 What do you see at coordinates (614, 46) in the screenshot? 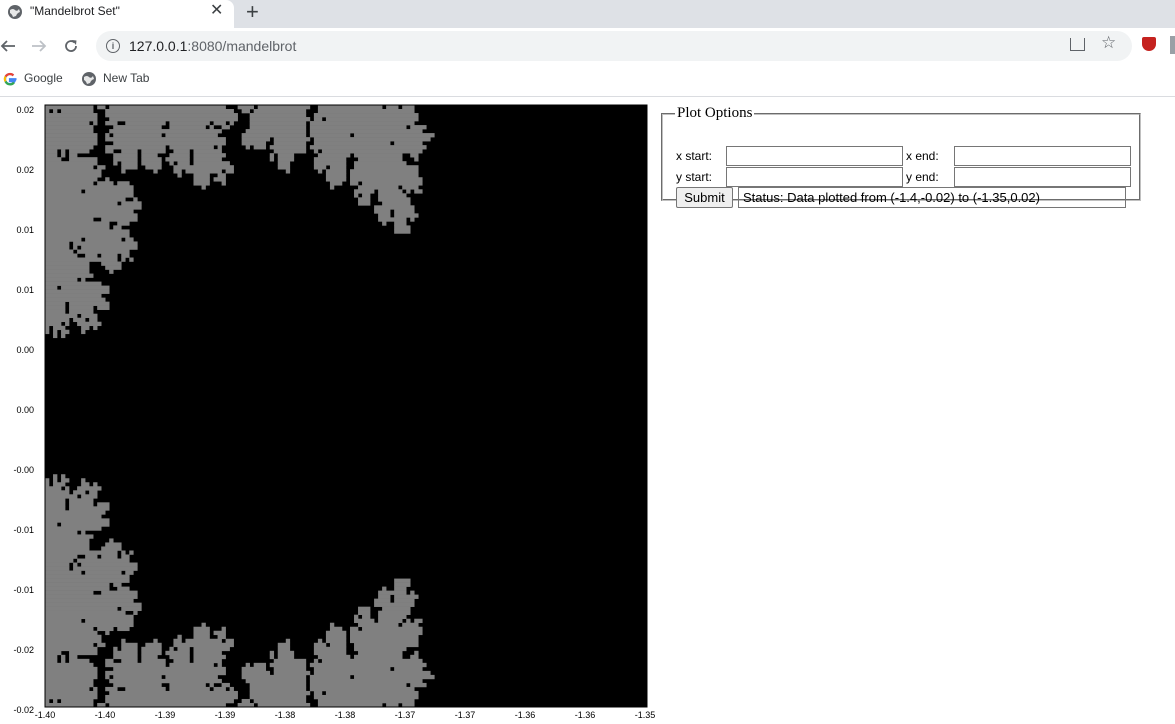
I see `address-bar: i 127.0.0.1:8080/mandelbrot` at bounding box center [614, 46].